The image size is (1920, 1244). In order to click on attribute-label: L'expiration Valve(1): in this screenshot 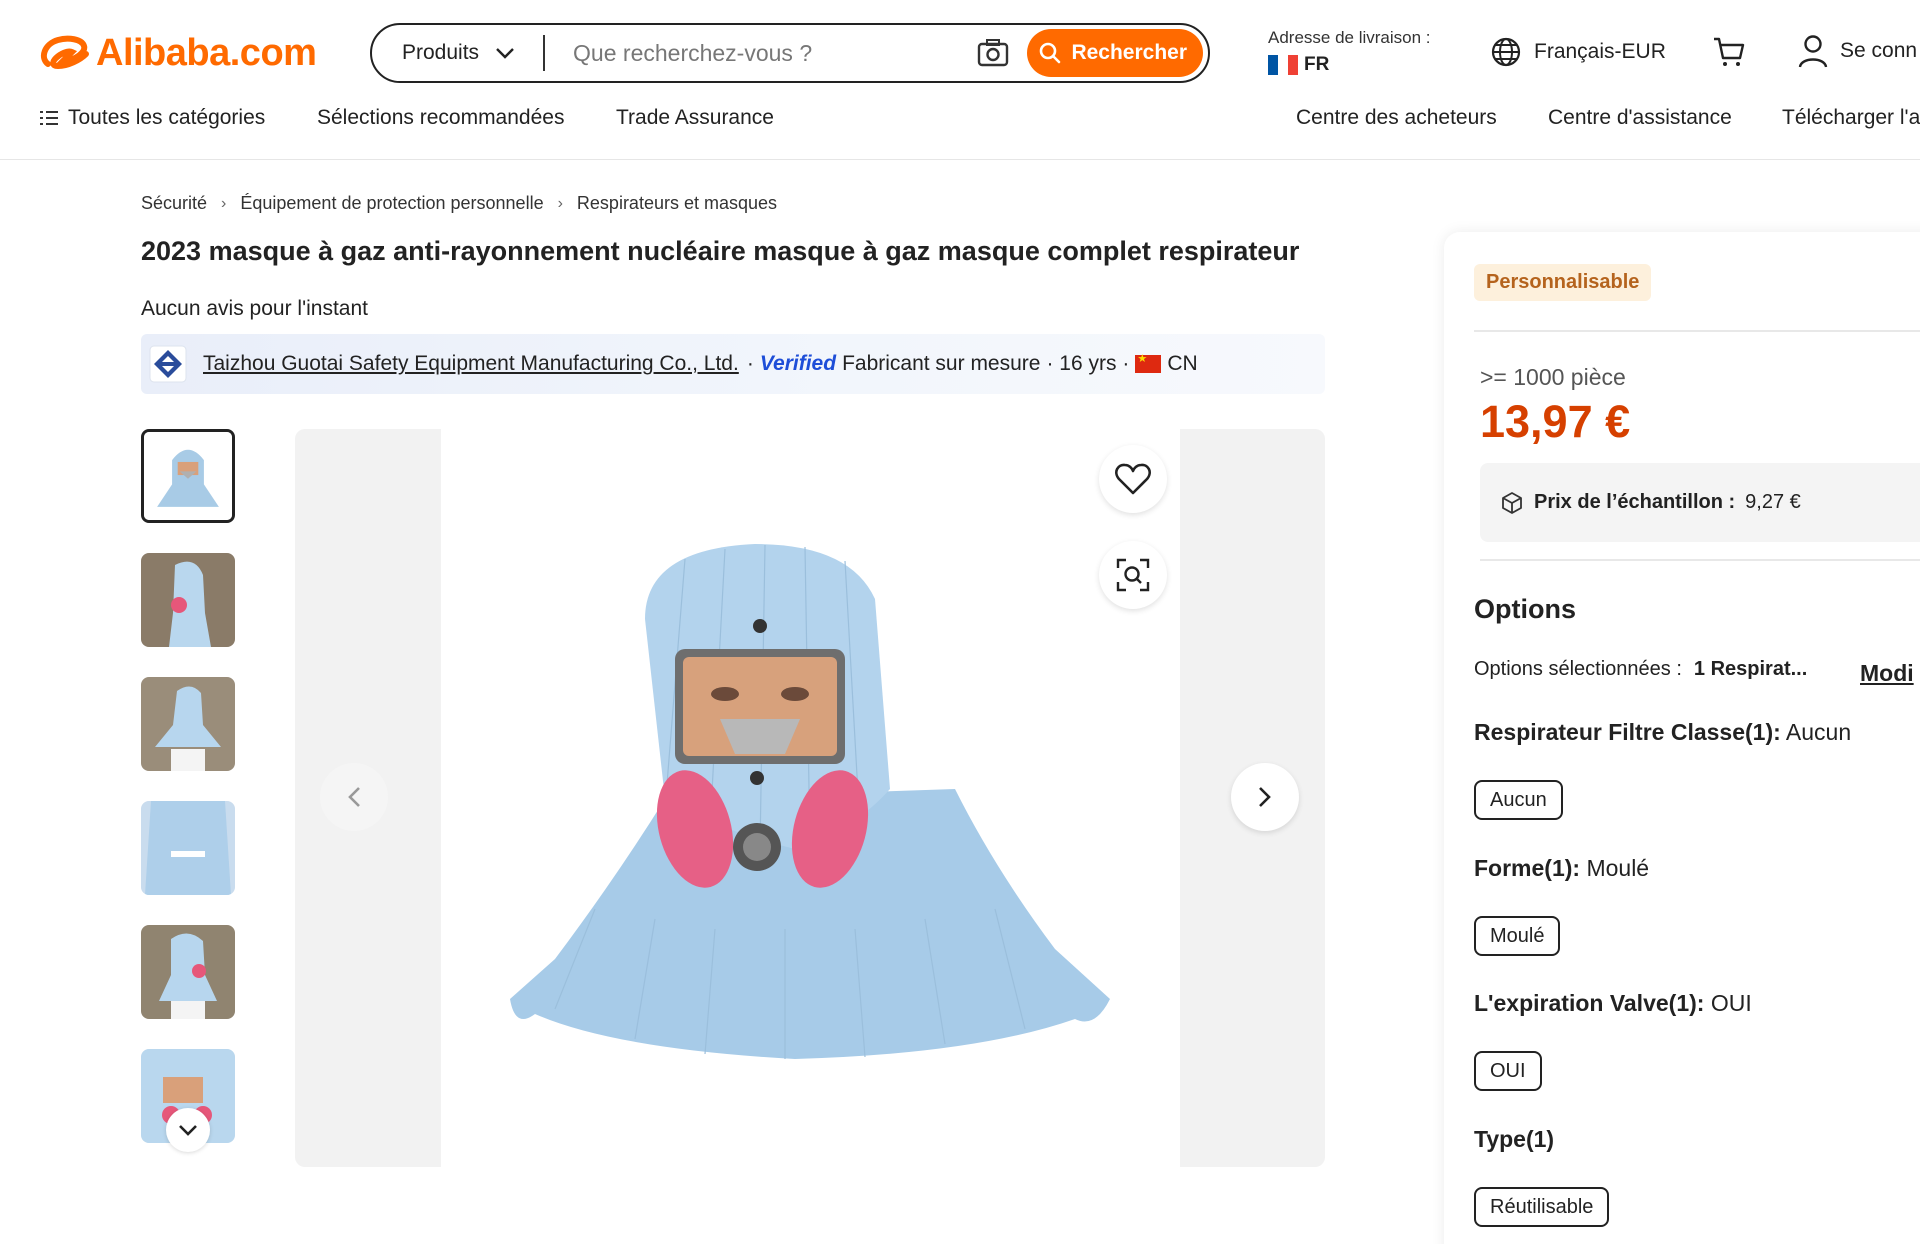, I will do `click(1589, 1003)`.